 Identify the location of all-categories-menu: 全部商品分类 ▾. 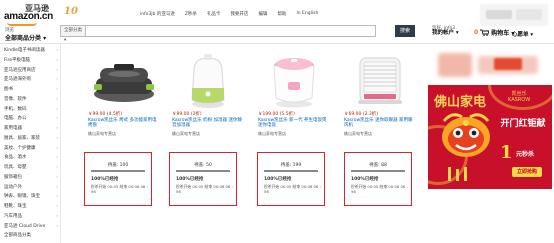
(25, 37).